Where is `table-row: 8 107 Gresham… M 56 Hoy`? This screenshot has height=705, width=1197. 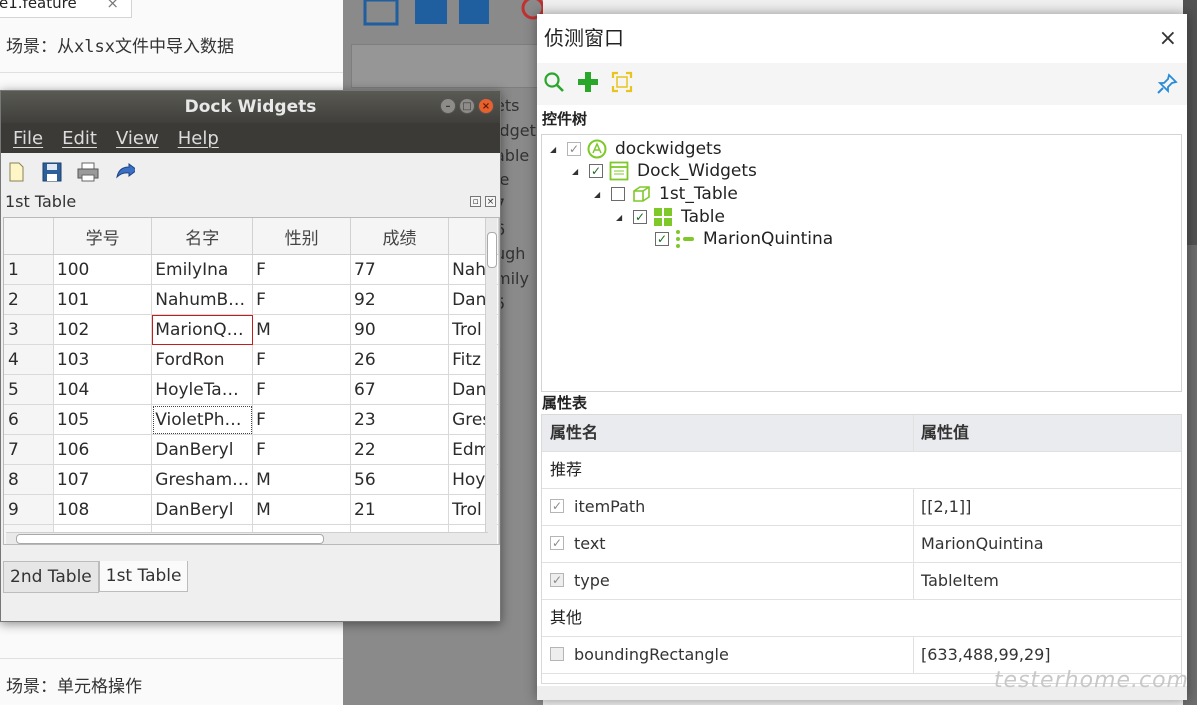
table-row: 8 107 Gresham… M 56 Hoy is located at coordinates (251, 479).